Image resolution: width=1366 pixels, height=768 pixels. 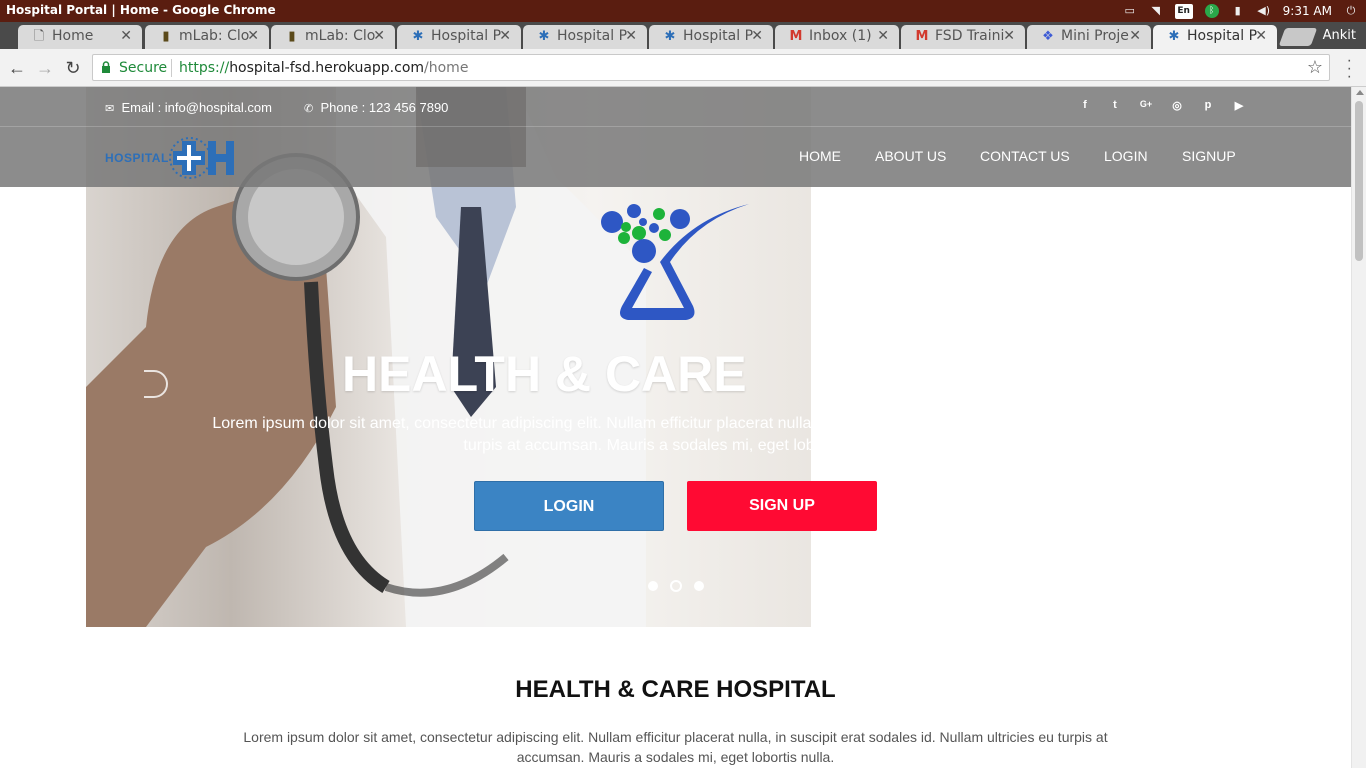 I want to click on email-text: Email : info@hospital.com, so click(x=196, y=107).